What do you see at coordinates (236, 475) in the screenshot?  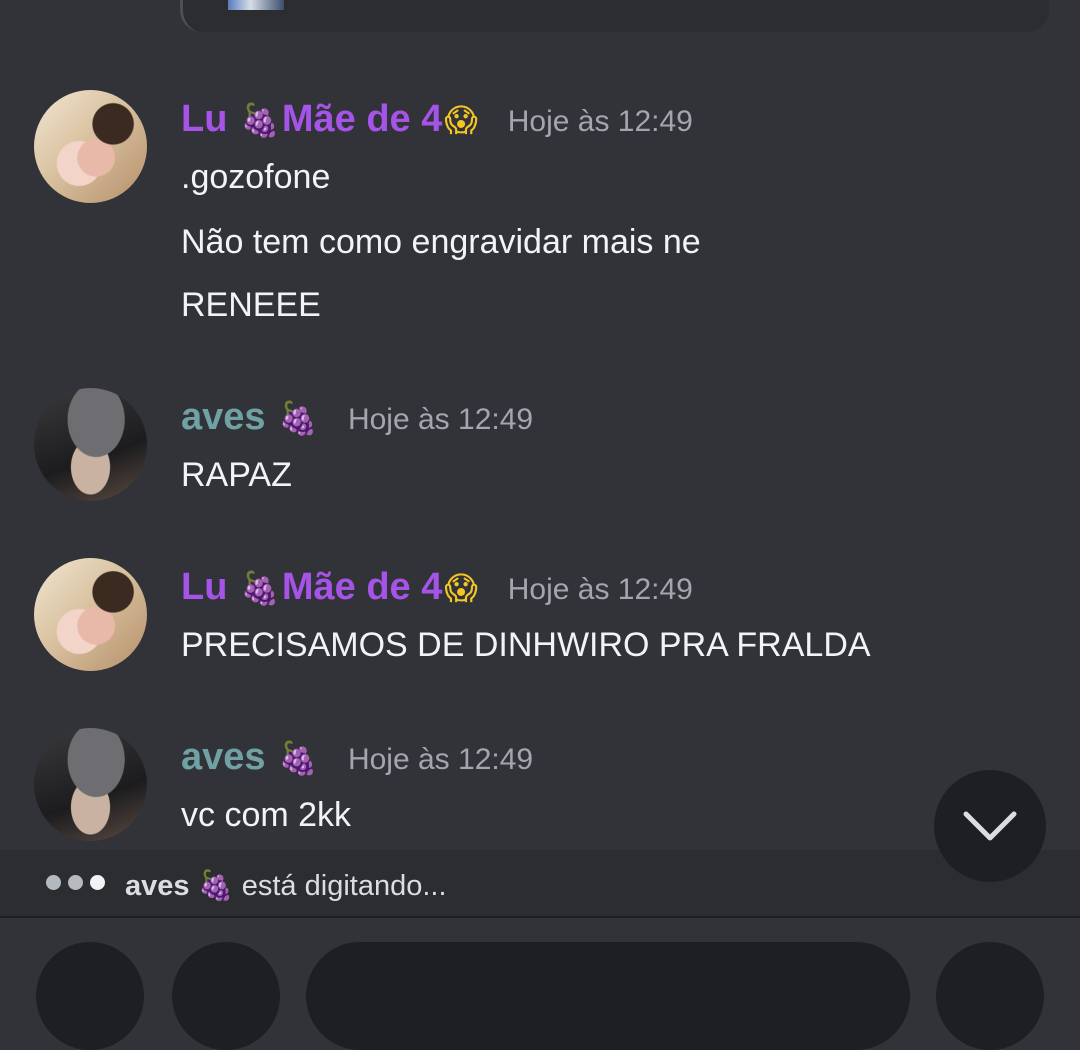 I see `message-text: RAPAZ` at bounding box center [236, 475].